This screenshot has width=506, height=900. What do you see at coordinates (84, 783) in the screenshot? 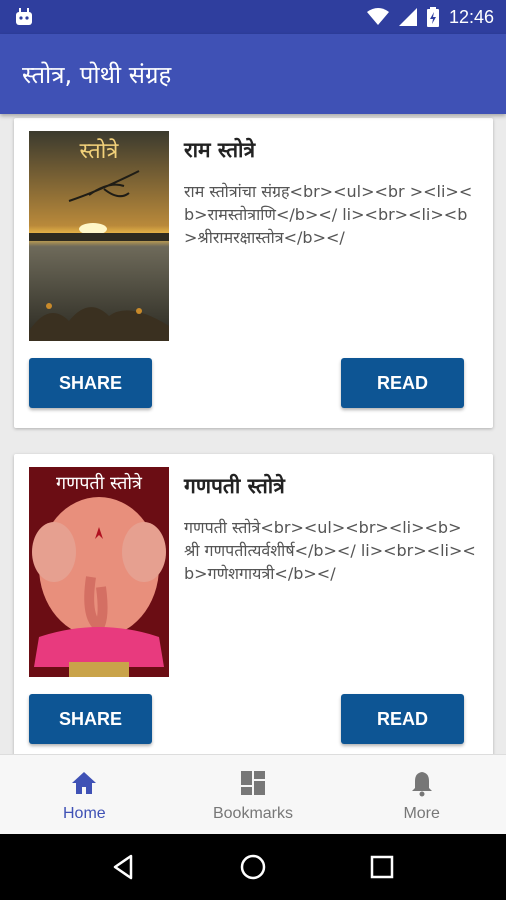
I see `home-icon` at bounding box center [84, 783].